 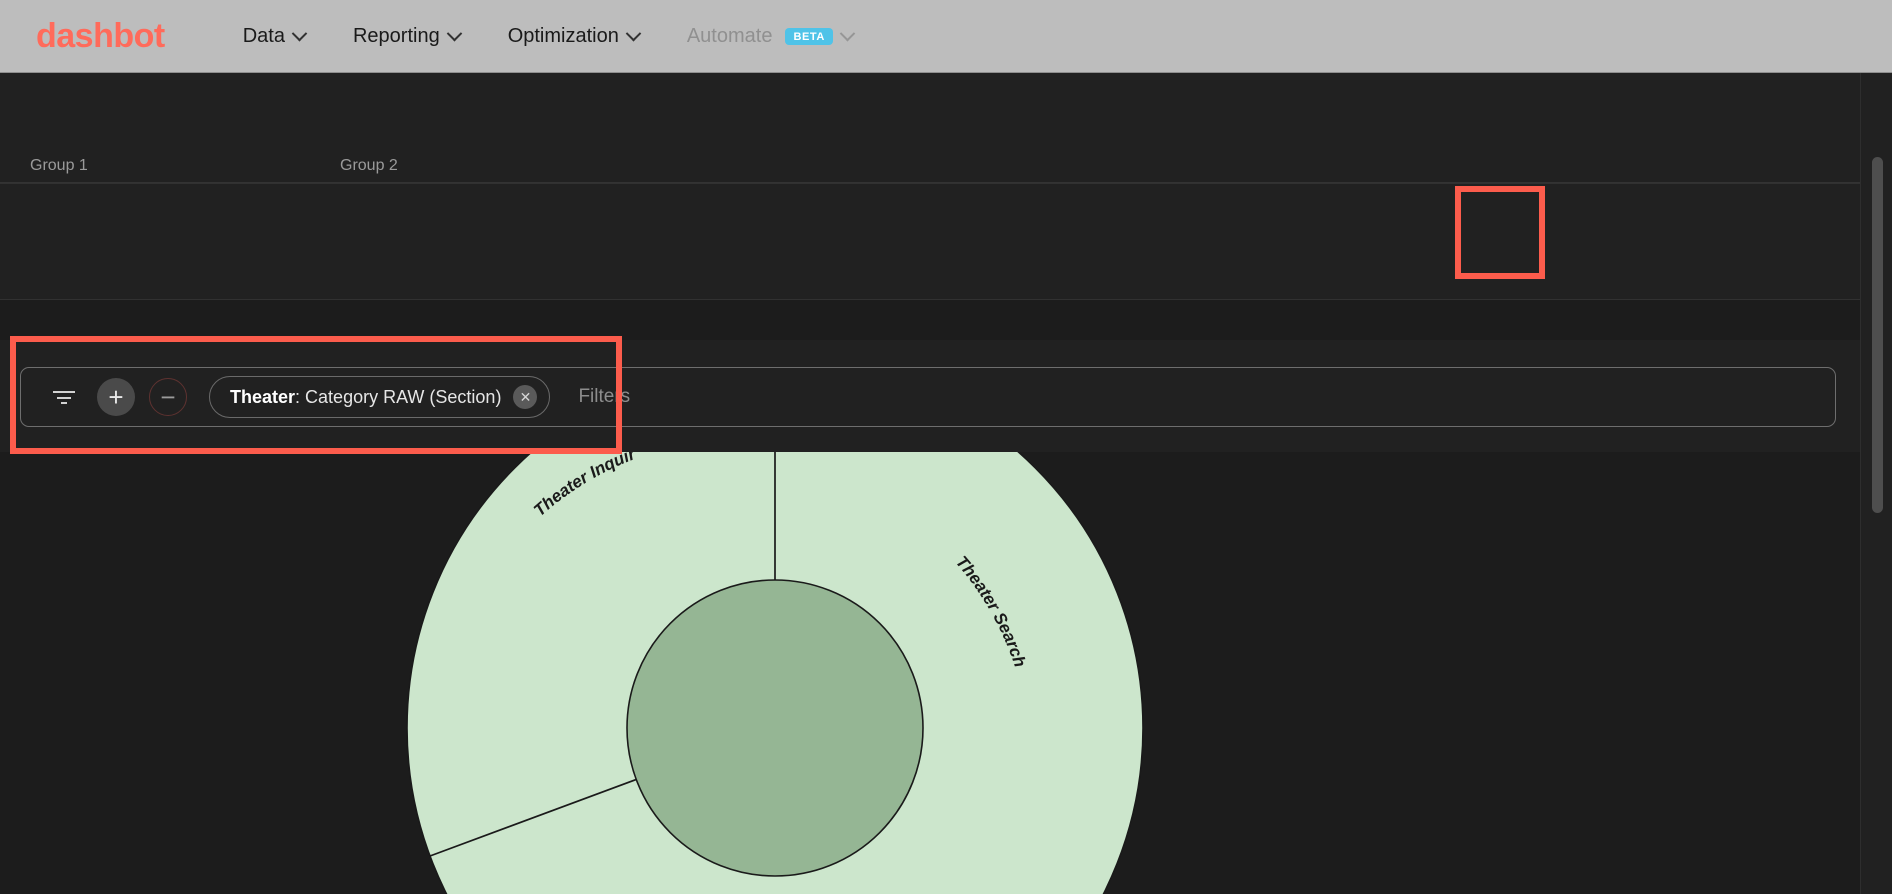 What do you see at coordinates (263, 396) in the screenshot?
I see `filter-chip-key: Theater` at bounding box center [263, 396].